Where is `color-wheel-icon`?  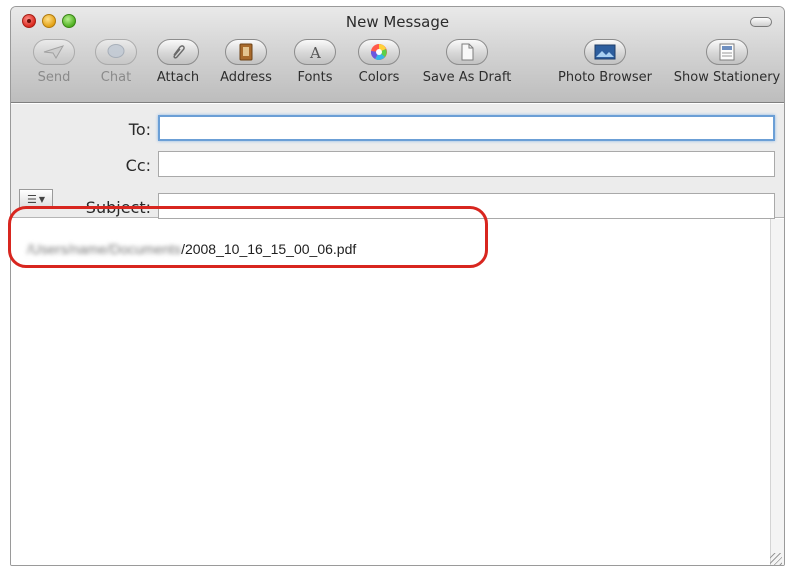 color-wheel-icon is located at coordinates (378, 52).